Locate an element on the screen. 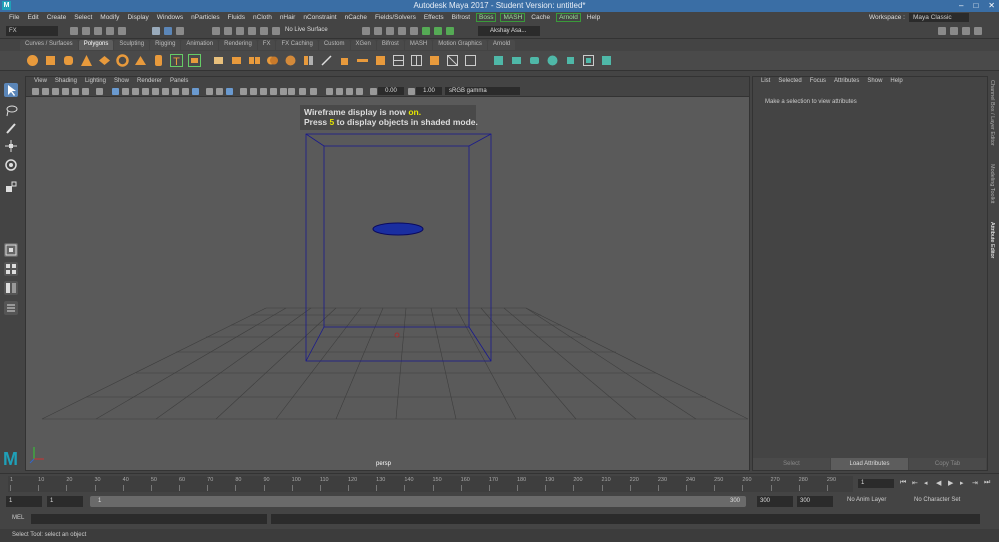  menu-help: Help is located at coordinates (593, 17).